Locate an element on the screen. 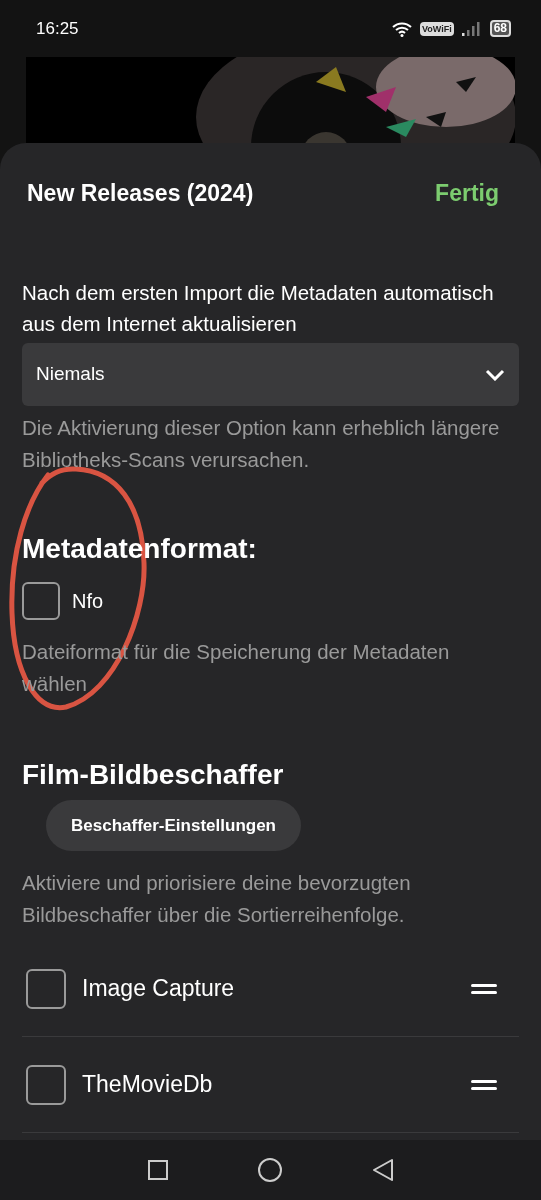  fetcher-name: Image Capture is located at coordinates (159, 989).